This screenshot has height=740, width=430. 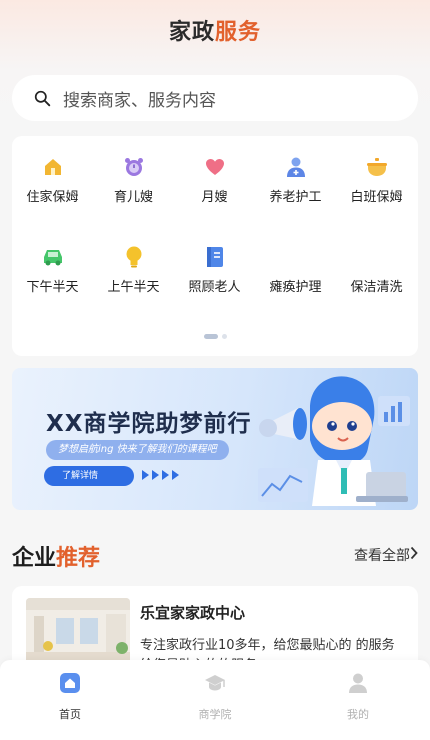 I want to click on category-day-nanny: 白班保姆, so click(x=376, y=179).